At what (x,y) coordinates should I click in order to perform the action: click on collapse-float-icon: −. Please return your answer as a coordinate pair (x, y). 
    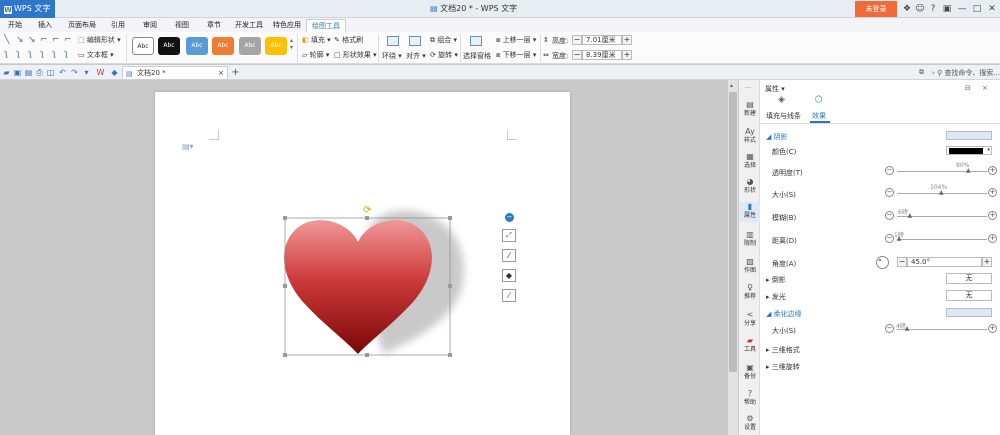
    Looking at the image, I should click on (509, 217).